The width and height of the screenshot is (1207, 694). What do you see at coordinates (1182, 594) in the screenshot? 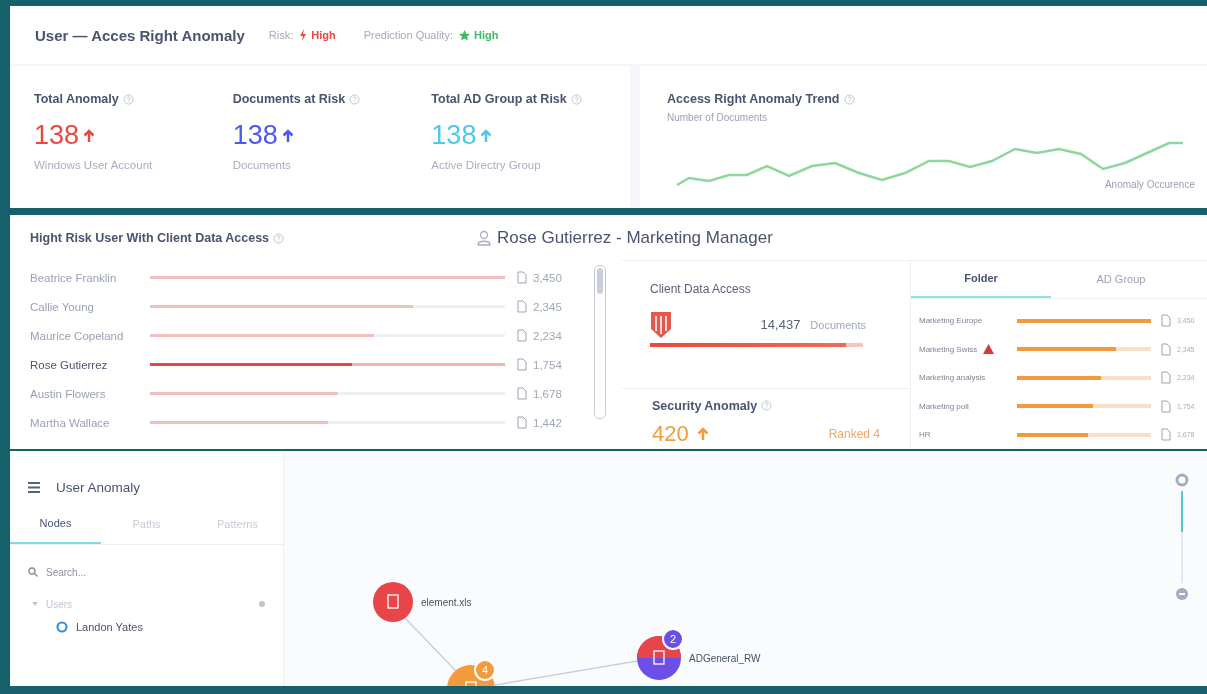
I see `zoom-out-icon` at bounding box center [1182, 594].